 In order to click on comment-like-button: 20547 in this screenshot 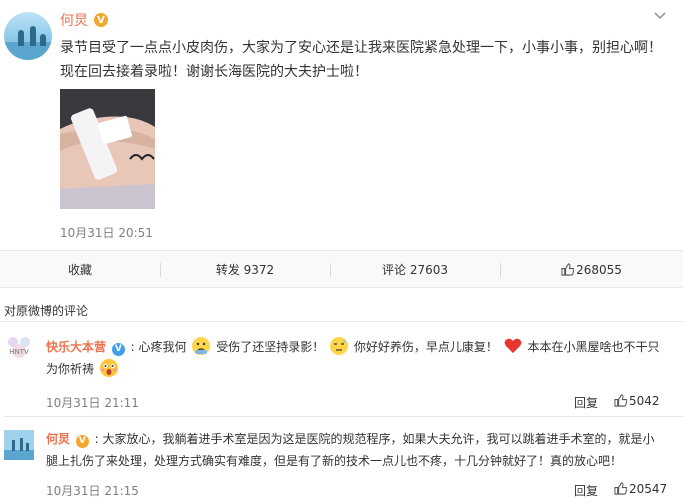, I will do `click(640, 489)`.